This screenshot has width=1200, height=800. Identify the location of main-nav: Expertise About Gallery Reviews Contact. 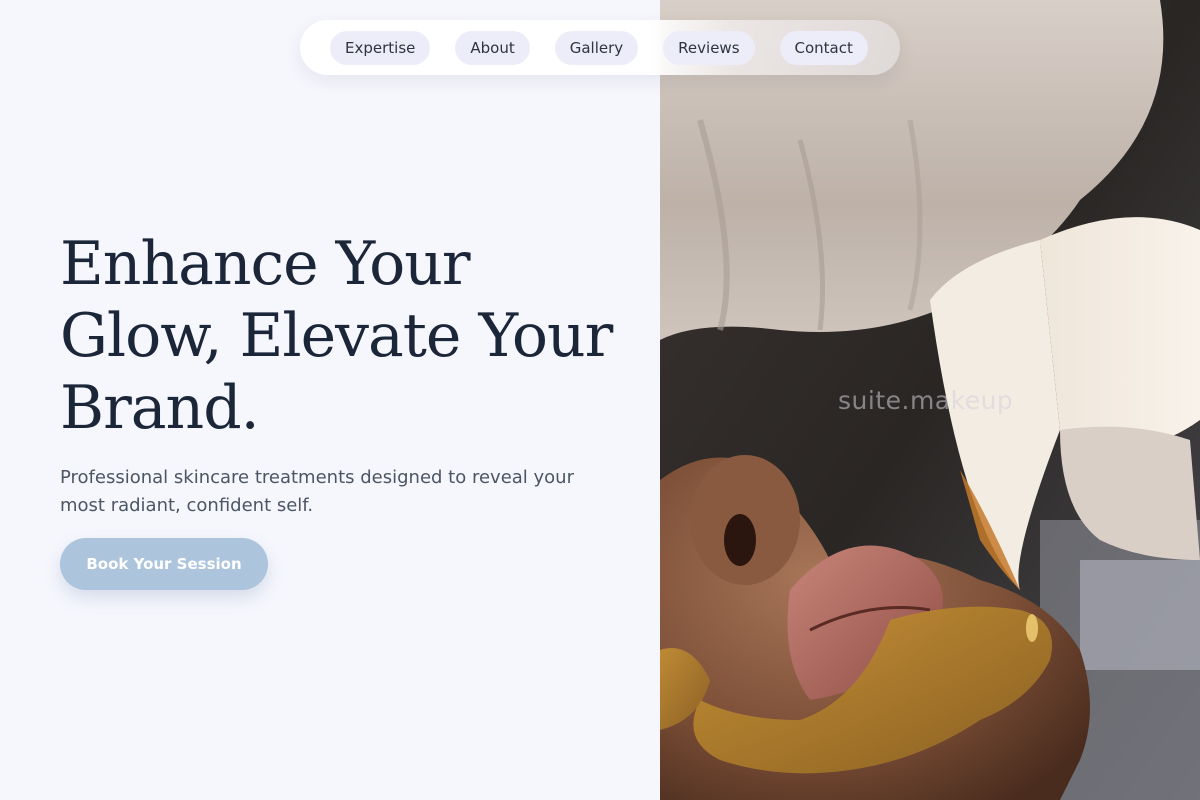
(600, 47).